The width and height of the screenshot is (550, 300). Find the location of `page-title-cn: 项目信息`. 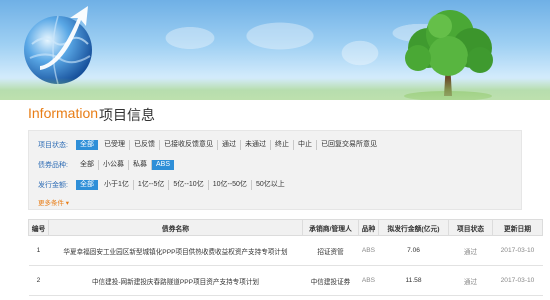

page-title-cn: 项目信息 is located at coordinates (127, 115).